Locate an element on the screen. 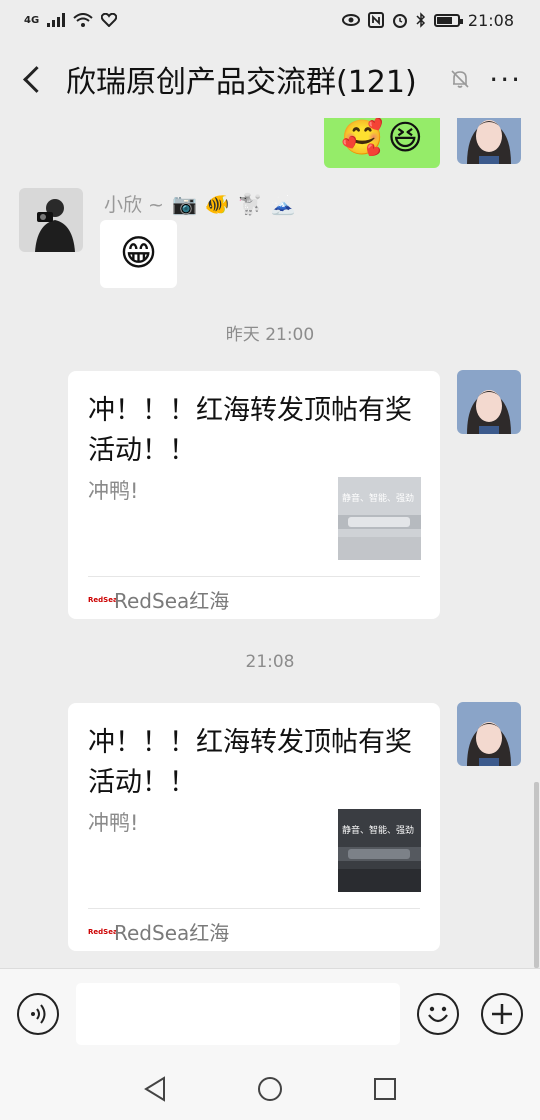 This screenshot has width=540, height=1120. emoji-icon is located at coordinates (438, 1014).